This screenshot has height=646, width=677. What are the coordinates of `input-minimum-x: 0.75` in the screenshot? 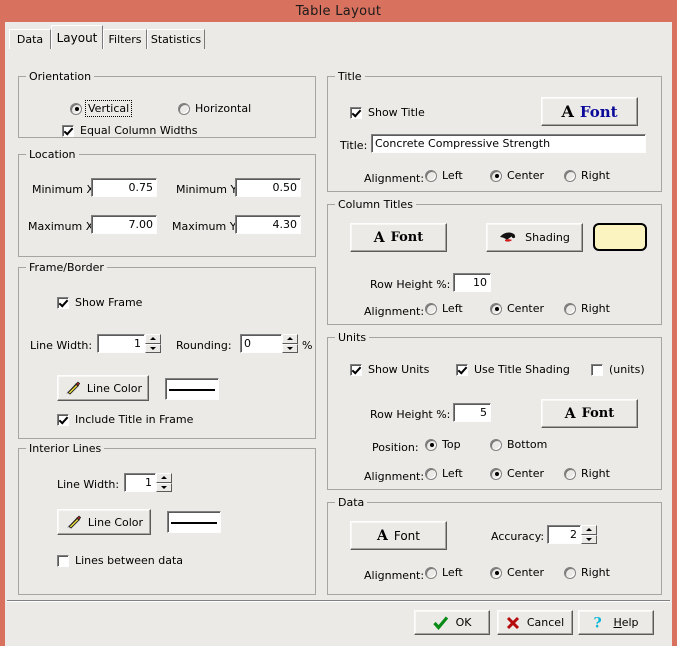 It's located at (124, 187).